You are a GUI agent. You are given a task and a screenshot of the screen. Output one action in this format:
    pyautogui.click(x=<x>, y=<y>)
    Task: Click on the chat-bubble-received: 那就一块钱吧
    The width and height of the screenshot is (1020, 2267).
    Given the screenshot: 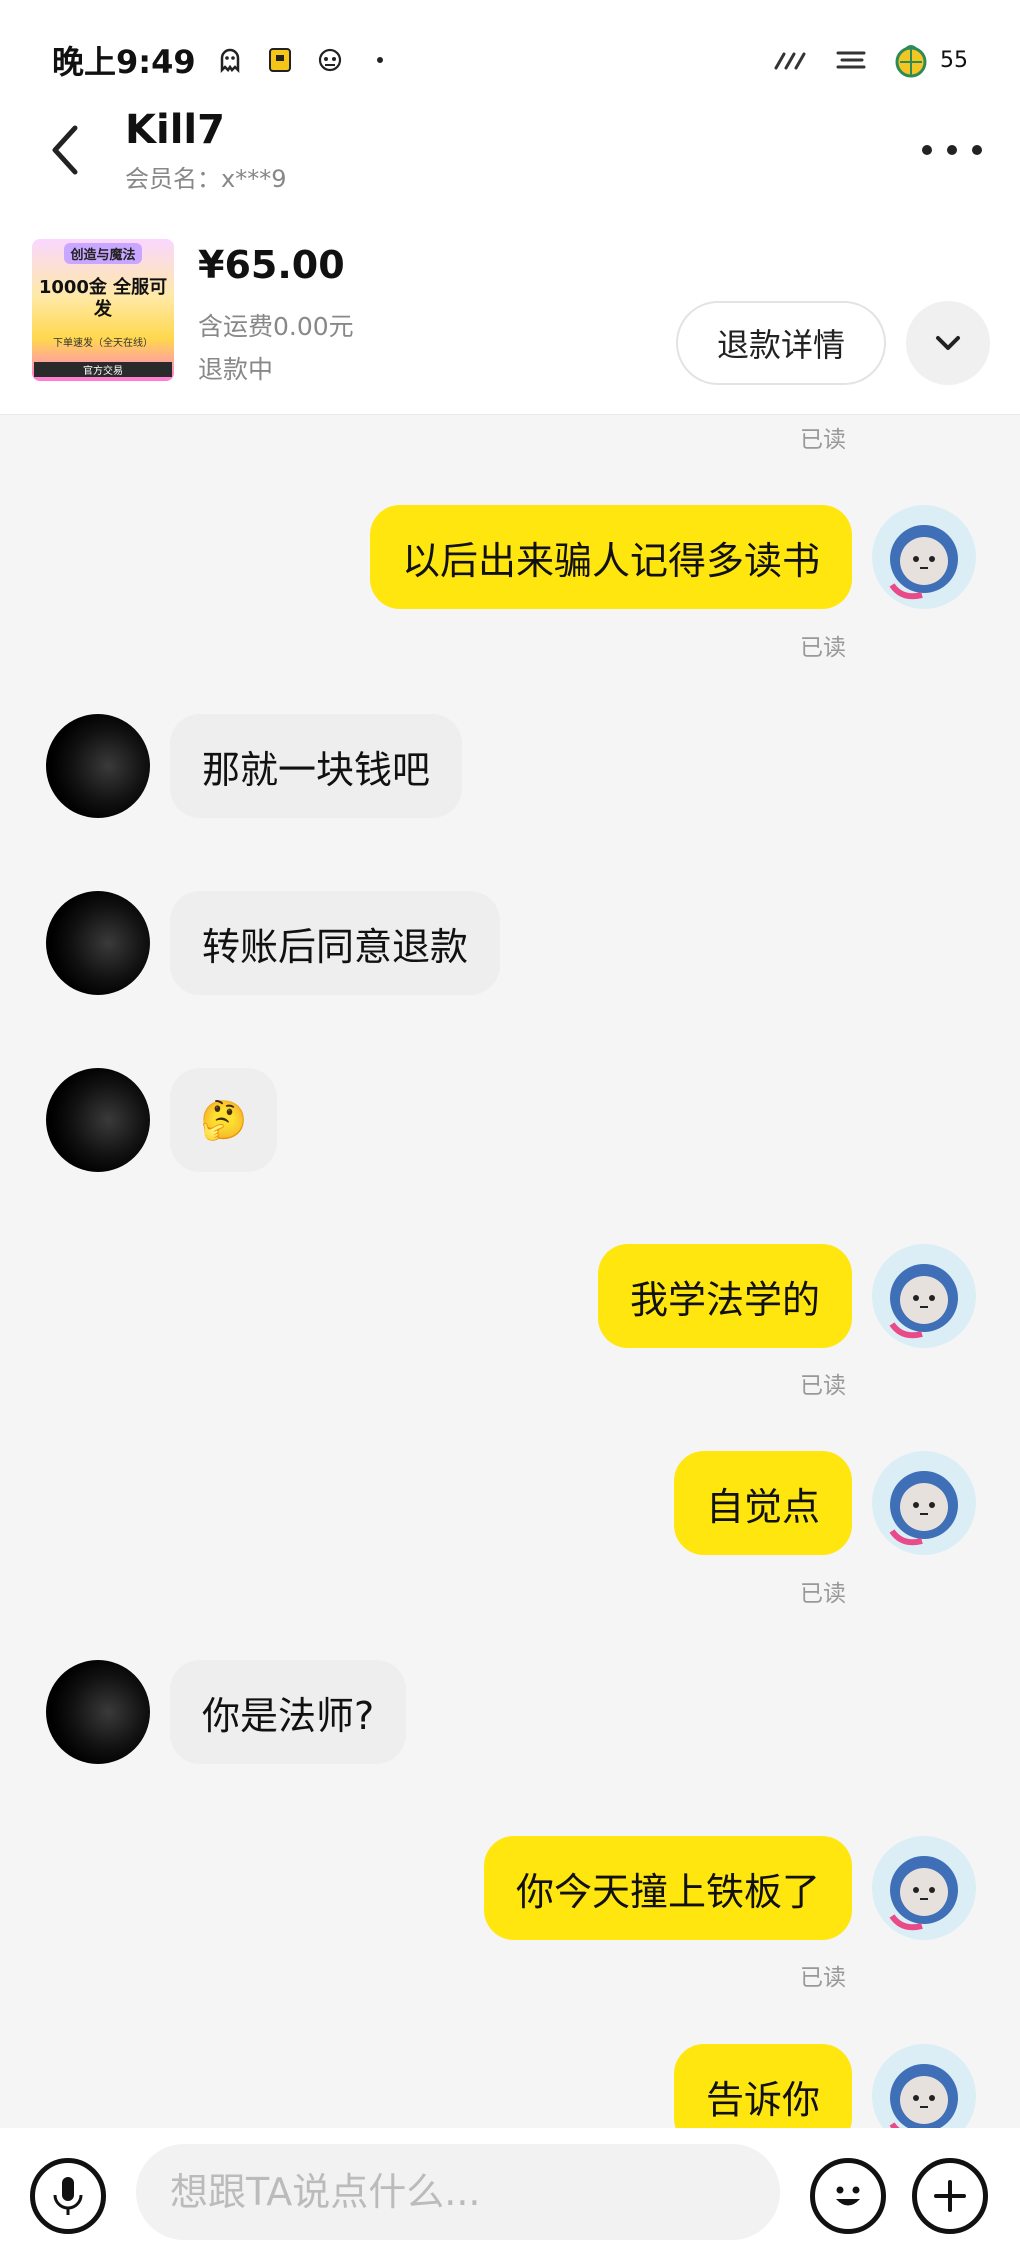 What is the action you would take?
    pyautogui.click(x=316, y=766)
    